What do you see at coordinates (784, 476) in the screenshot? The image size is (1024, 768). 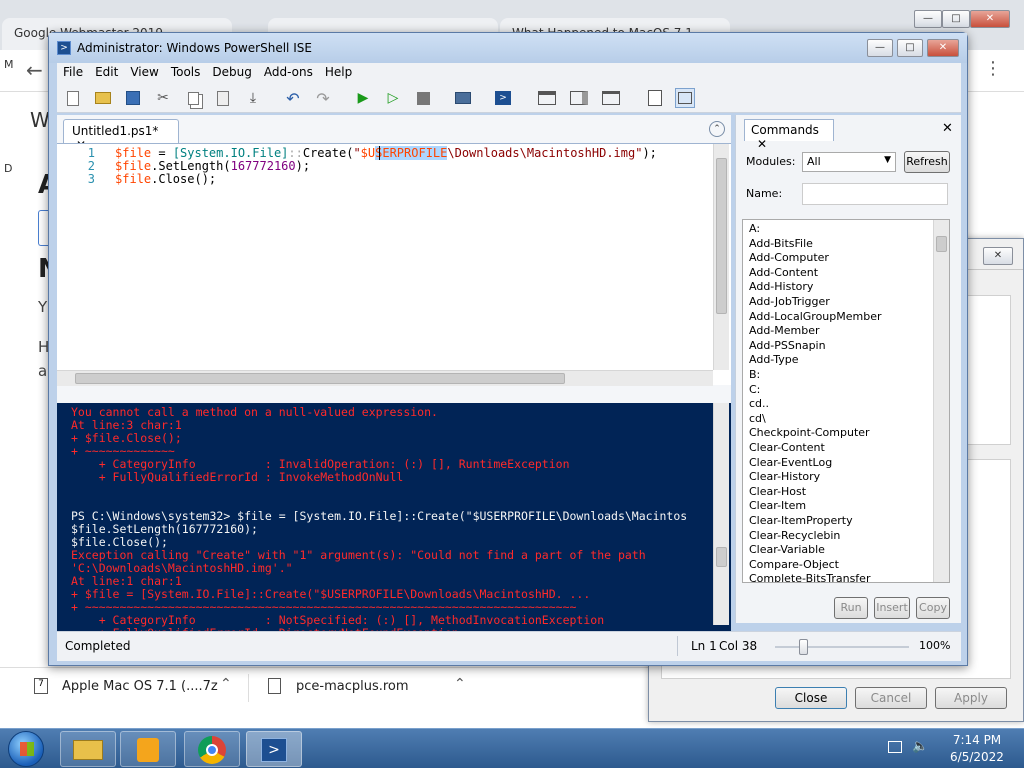 I see `command-list-item: Clear-History` at bounding box center [784, 476].